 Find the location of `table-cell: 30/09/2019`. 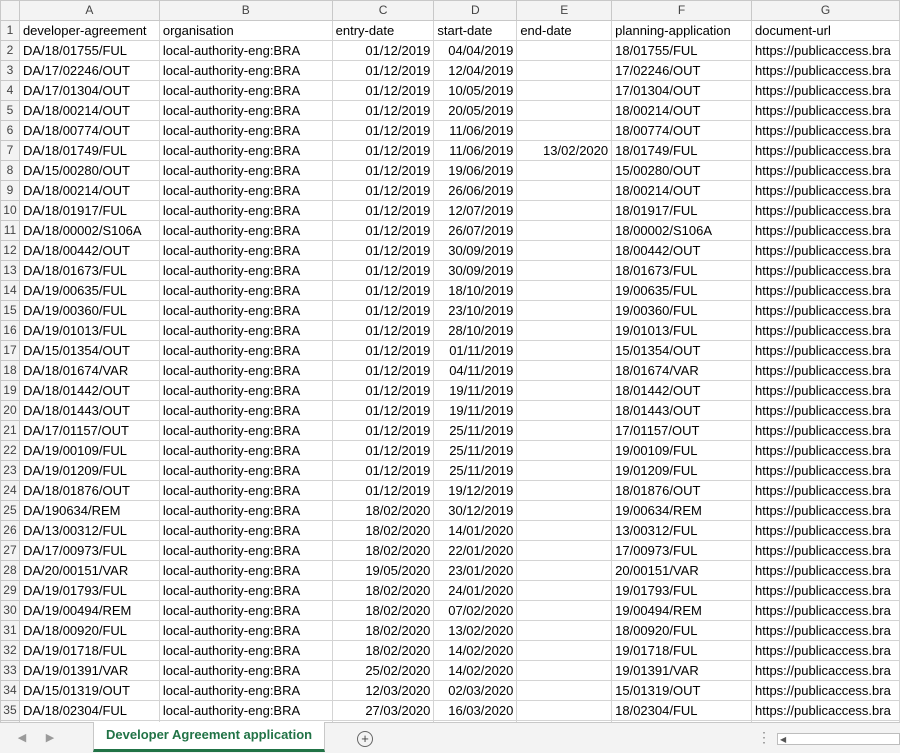

table-cell: 30/09/2019 is located at coordinates (475, 250).